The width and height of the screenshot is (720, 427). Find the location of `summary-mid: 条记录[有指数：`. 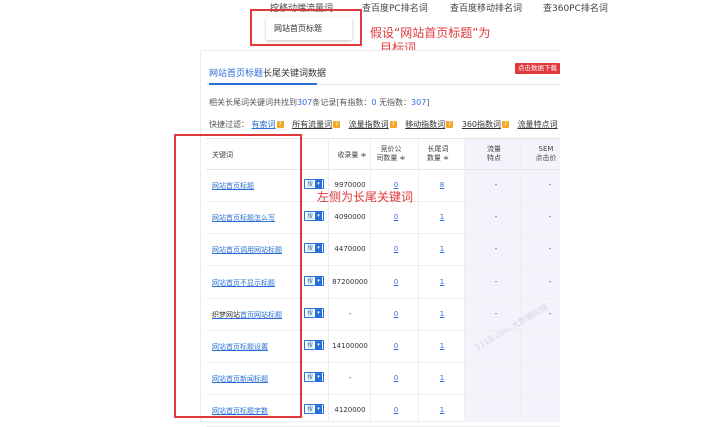

summary-mid: 条记录[有指数： is located at coordinates (342, 102).